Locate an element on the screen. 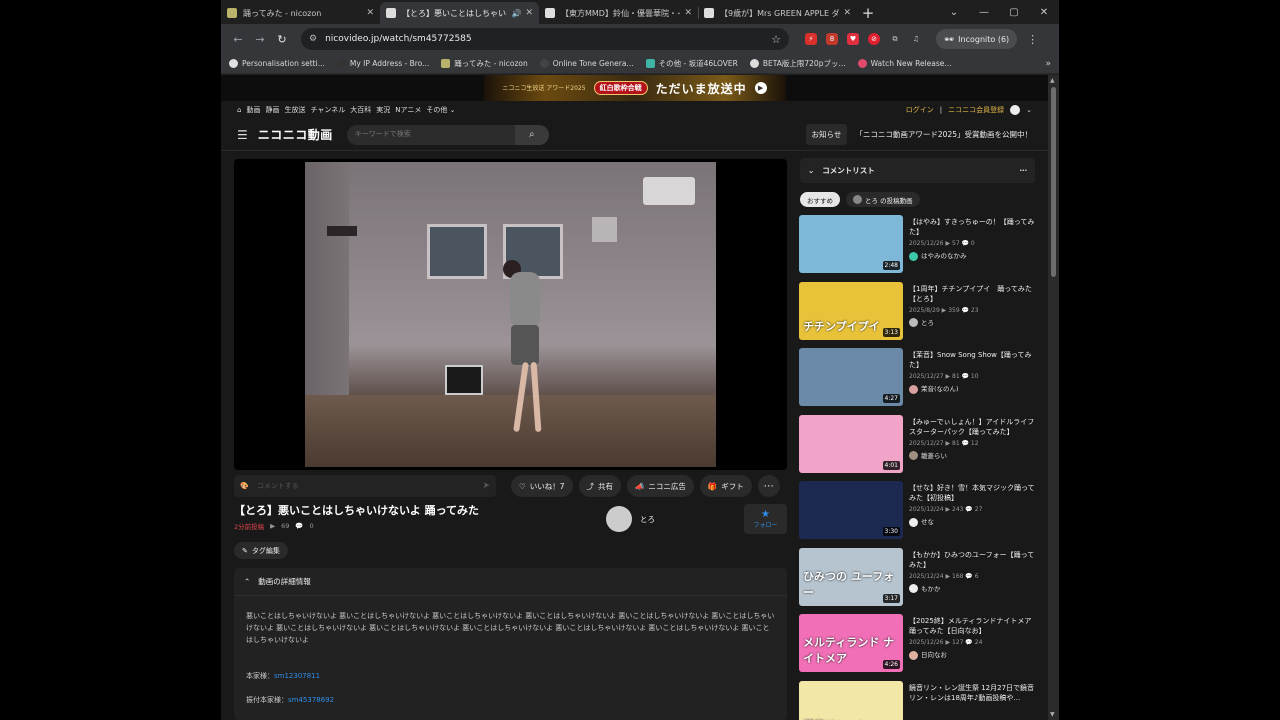 This screenshot has height=720, width=1280. uploader: とろ is located at coordinates (630, 519).